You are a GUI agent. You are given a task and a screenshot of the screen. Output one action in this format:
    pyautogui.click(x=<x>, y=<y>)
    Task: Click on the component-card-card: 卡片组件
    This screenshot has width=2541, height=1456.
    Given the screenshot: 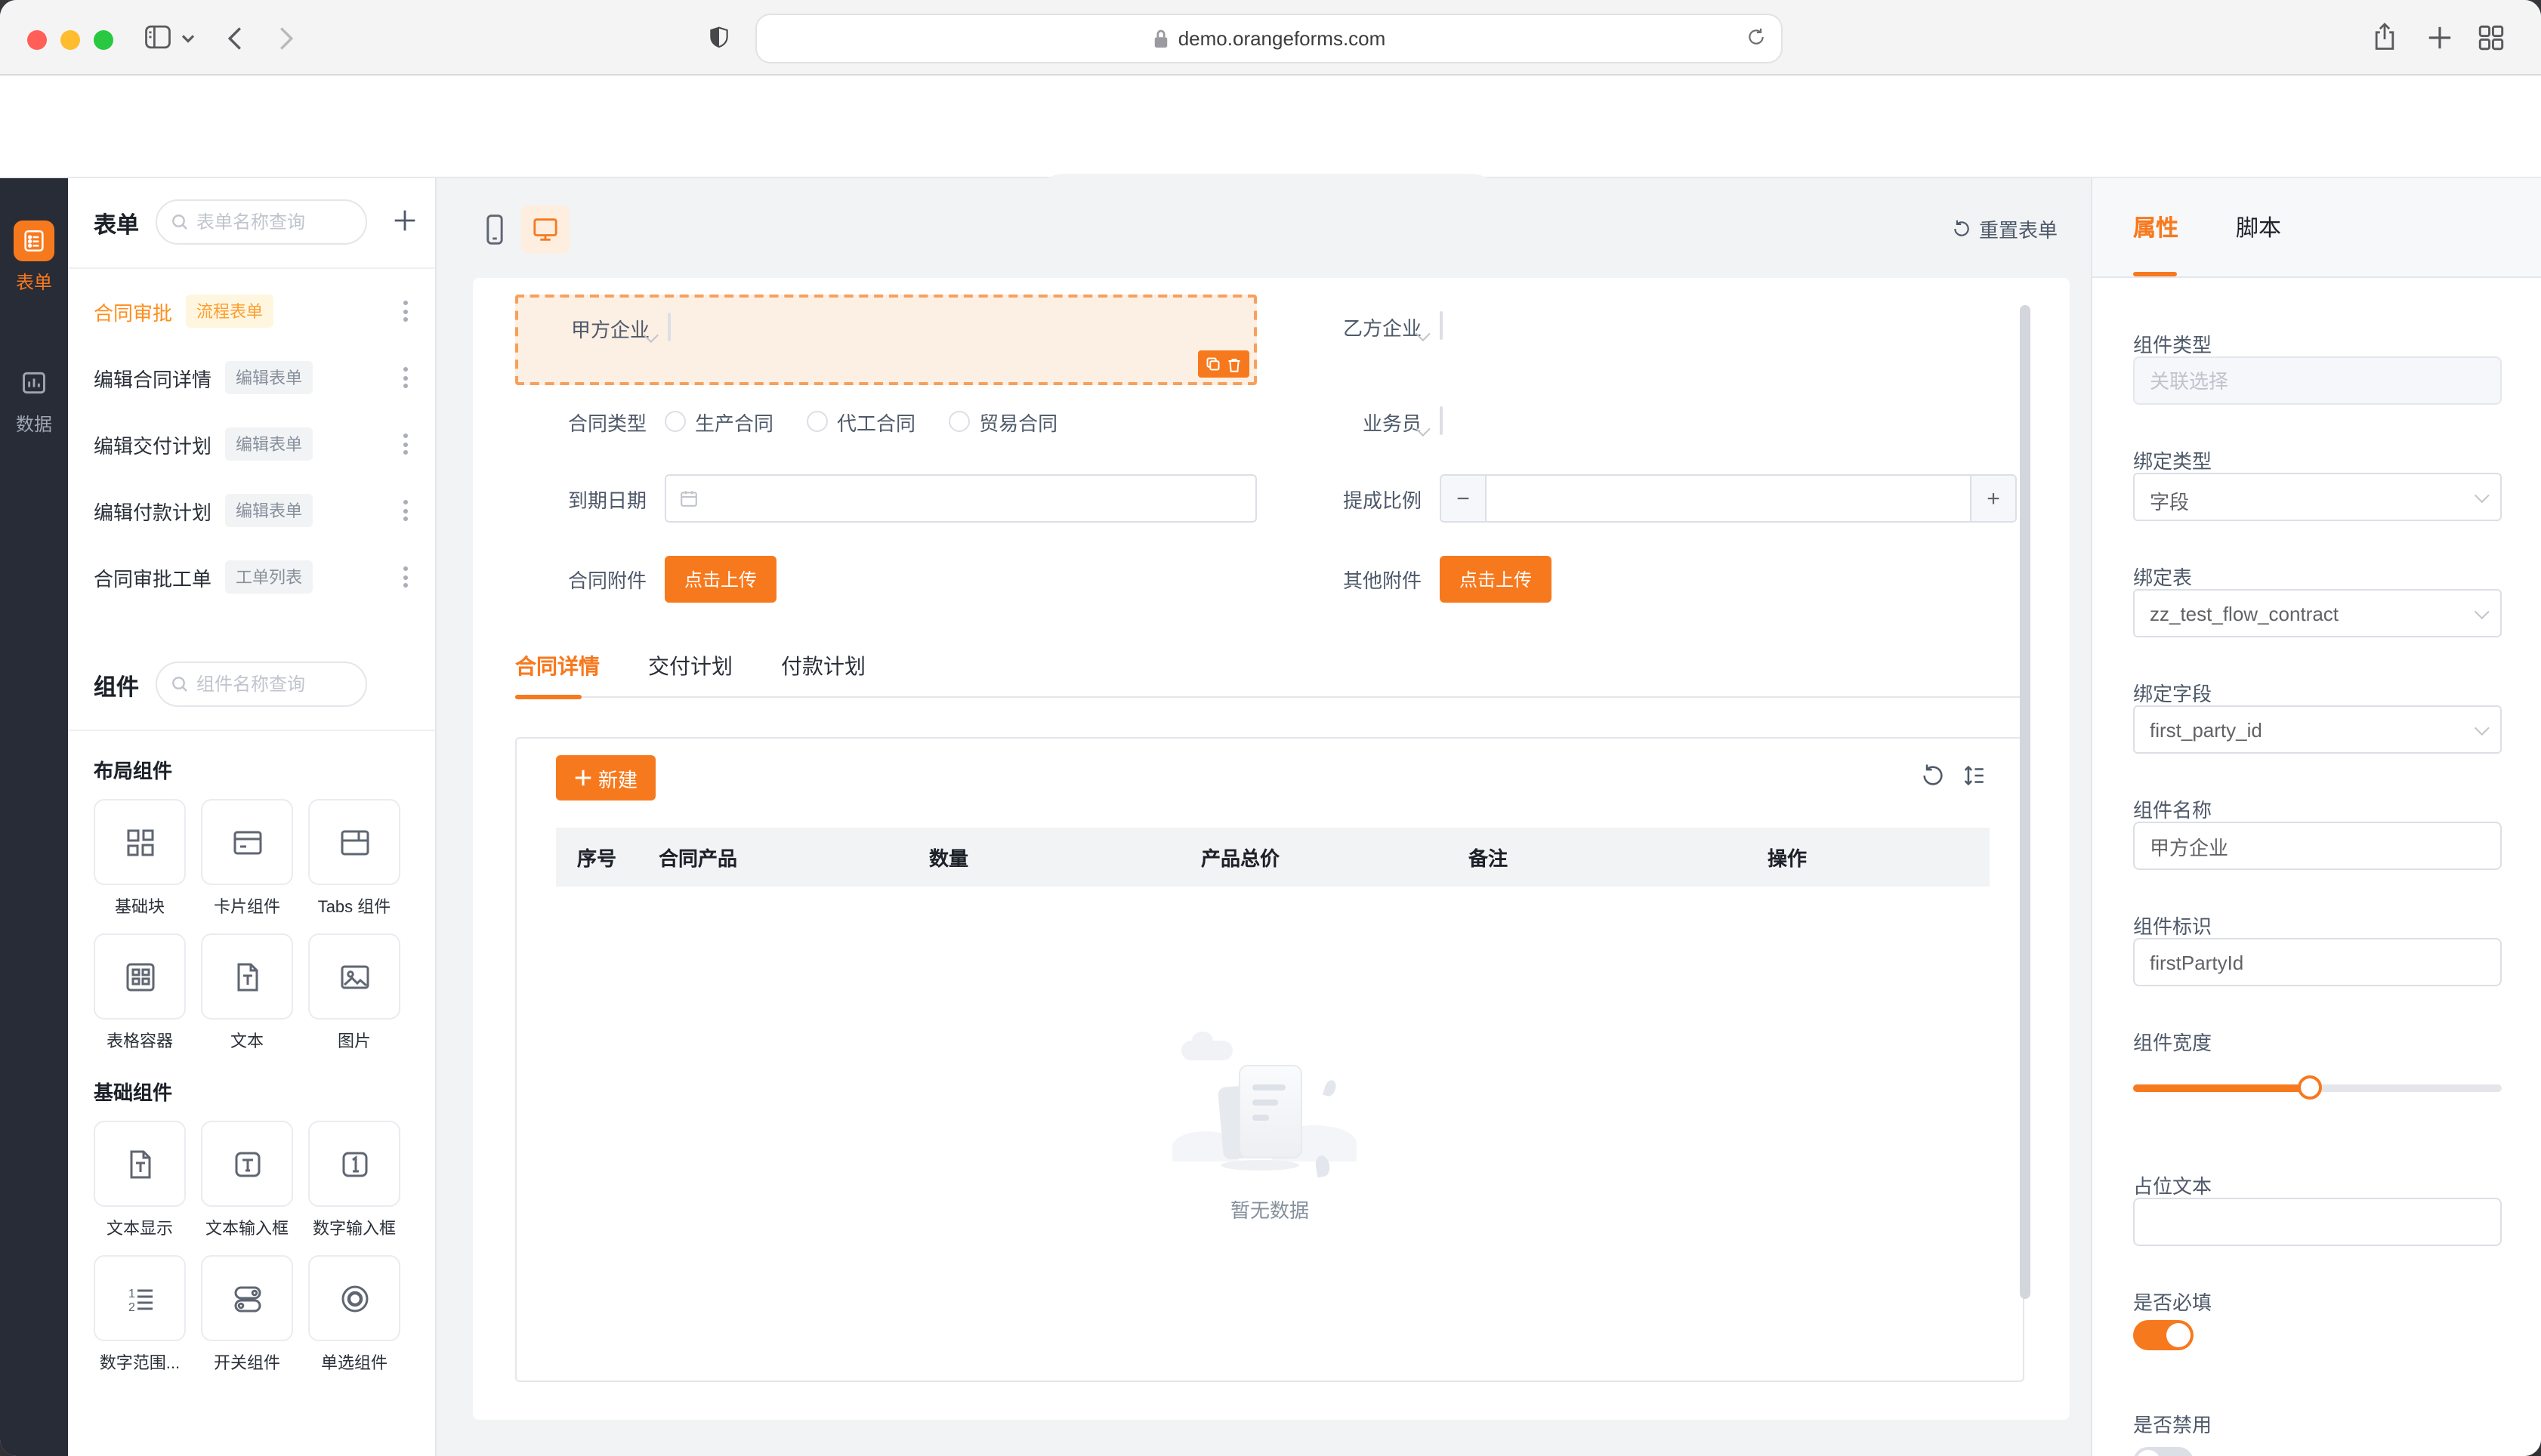 What is the action you would take?
    pyautogui.click(x=247, y=858)
    